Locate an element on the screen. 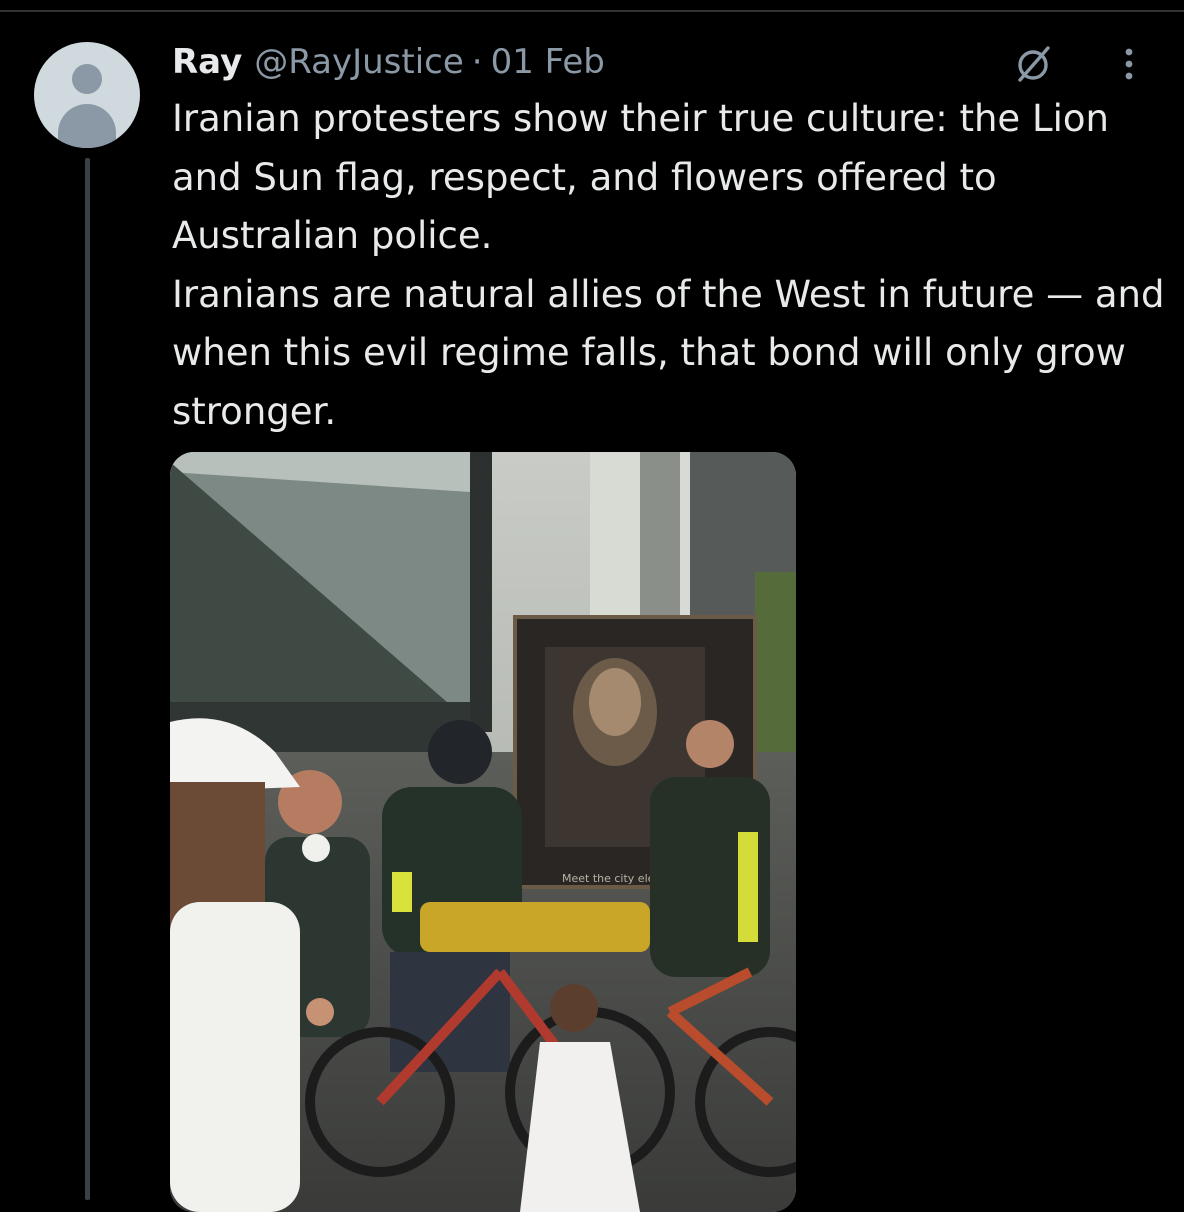 Image resolution: width=1184 pixels, height=1212 pixels. avatar is located at coordinates (87, 95).